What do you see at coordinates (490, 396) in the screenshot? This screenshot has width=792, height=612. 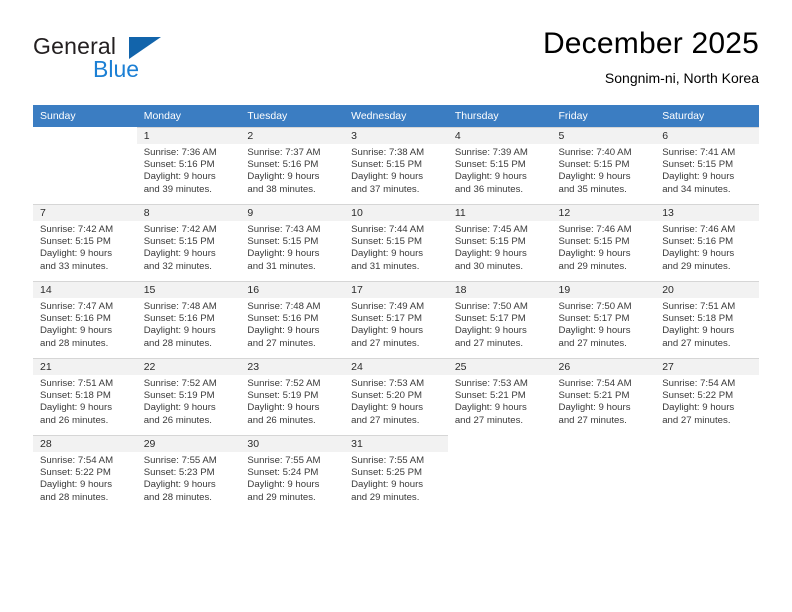 I see `sunset-text: Sunset: 5:21 PM` at bounding box center [490, 396].